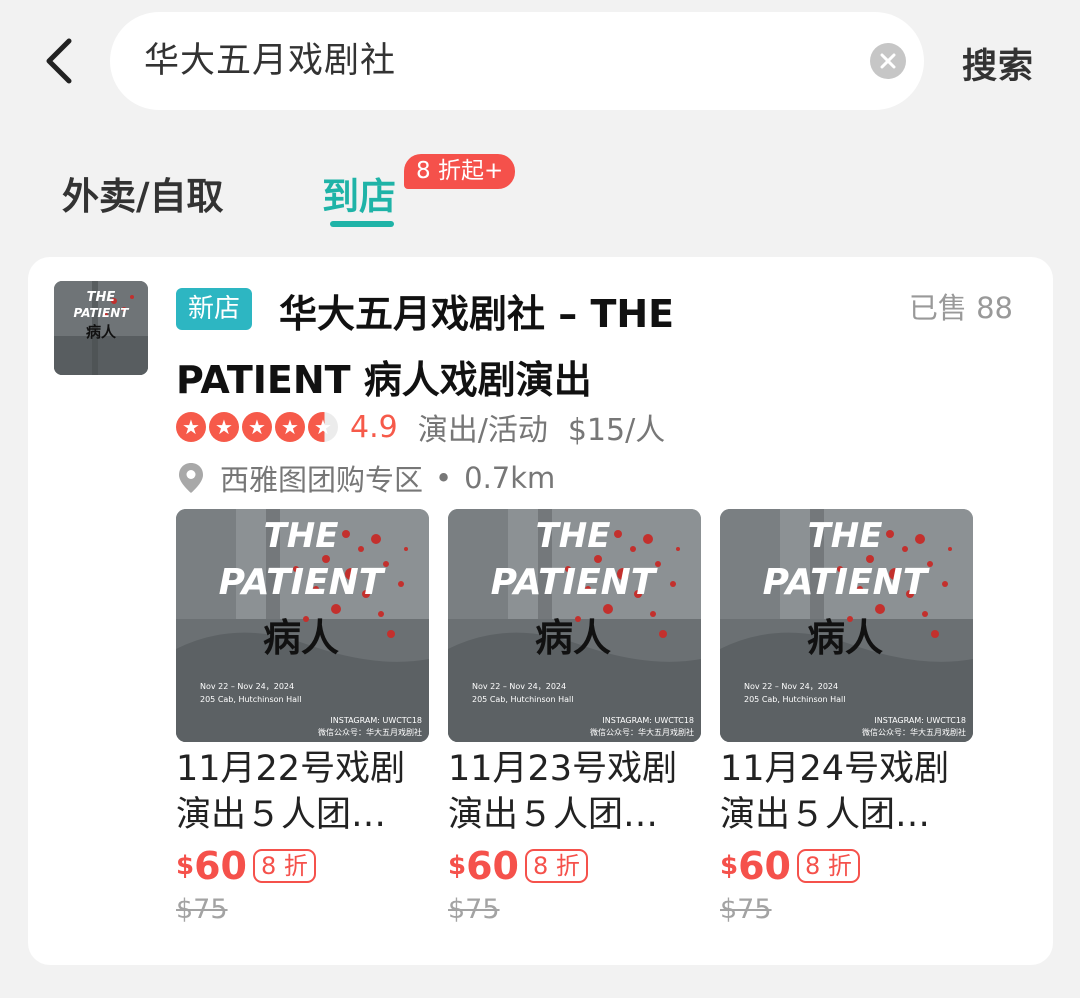  What do you see at coordinates (359, 193) in the screenshot?
I see `tab-instore: 到店` at bounding box center [359, 193].